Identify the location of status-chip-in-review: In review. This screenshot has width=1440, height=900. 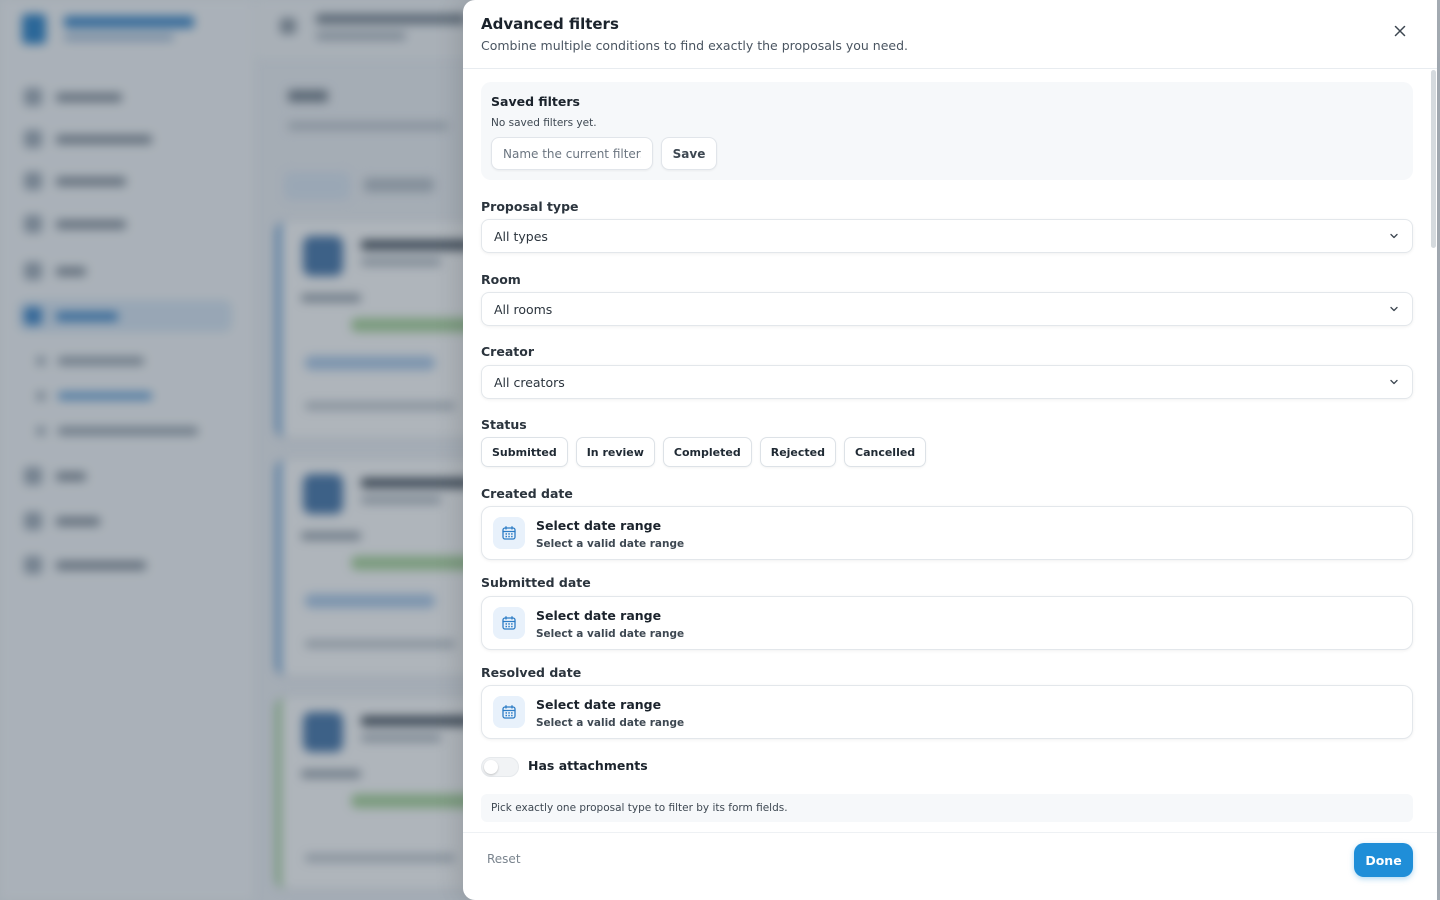
(615, 452).